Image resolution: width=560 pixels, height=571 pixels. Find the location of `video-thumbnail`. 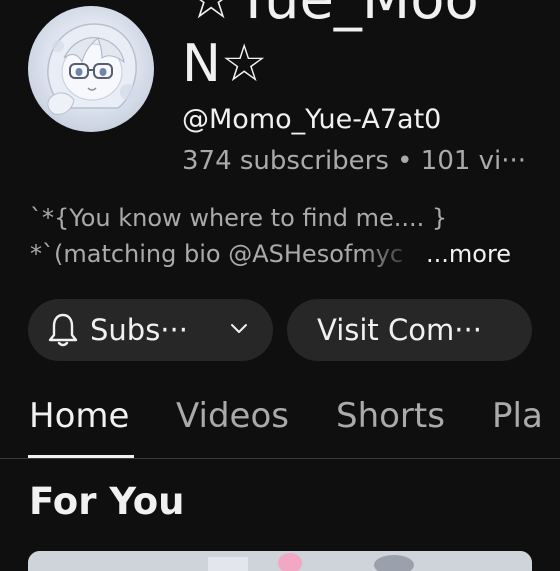

video-thumbnail is located at coordinates (280, 561).